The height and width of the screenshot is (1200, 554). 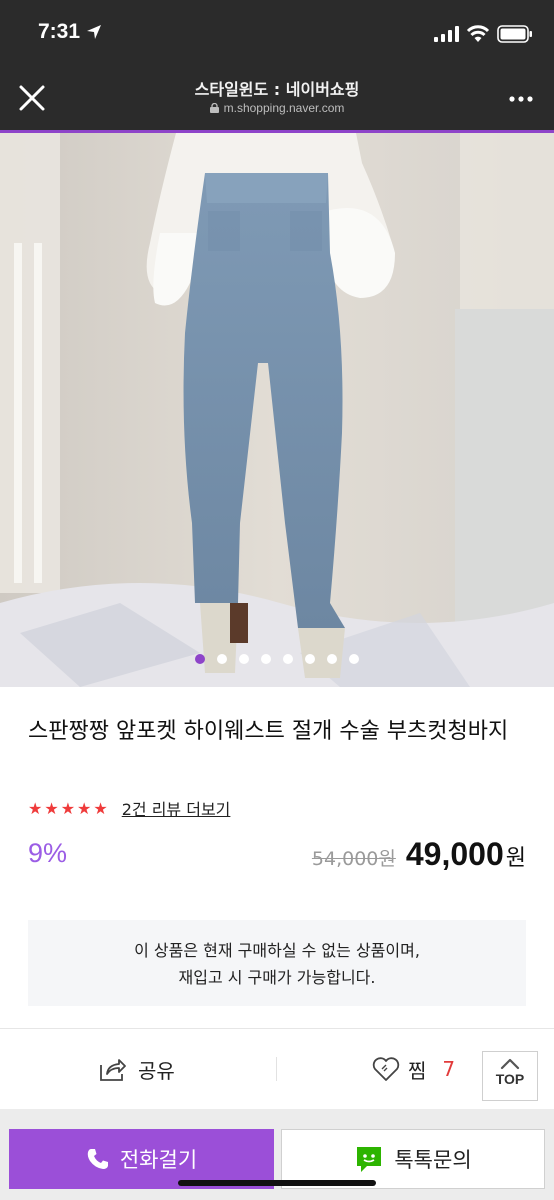 I want to click on home-indicator, so click(x=277, y=1183).